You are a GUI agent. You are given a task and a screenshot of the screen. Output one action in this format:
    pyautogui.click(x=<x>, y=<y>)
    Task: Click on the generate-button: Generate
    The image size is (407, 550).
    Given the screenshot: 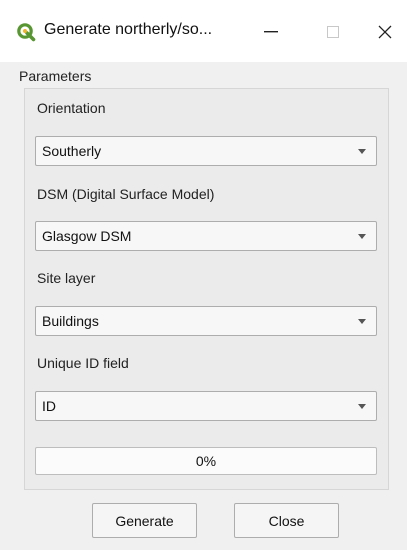 What is the action you would take?
    pyautogui.click(x=144, y=520)
    